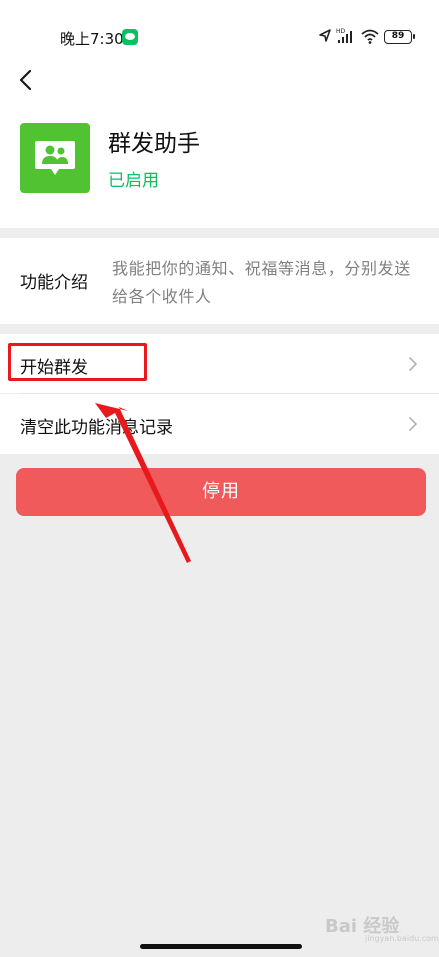  What do you see at coordinates (219, 424) in the screenshot?
I see `clear-history-row: 清空此功能消息记录` at bounding box center [219, 424].